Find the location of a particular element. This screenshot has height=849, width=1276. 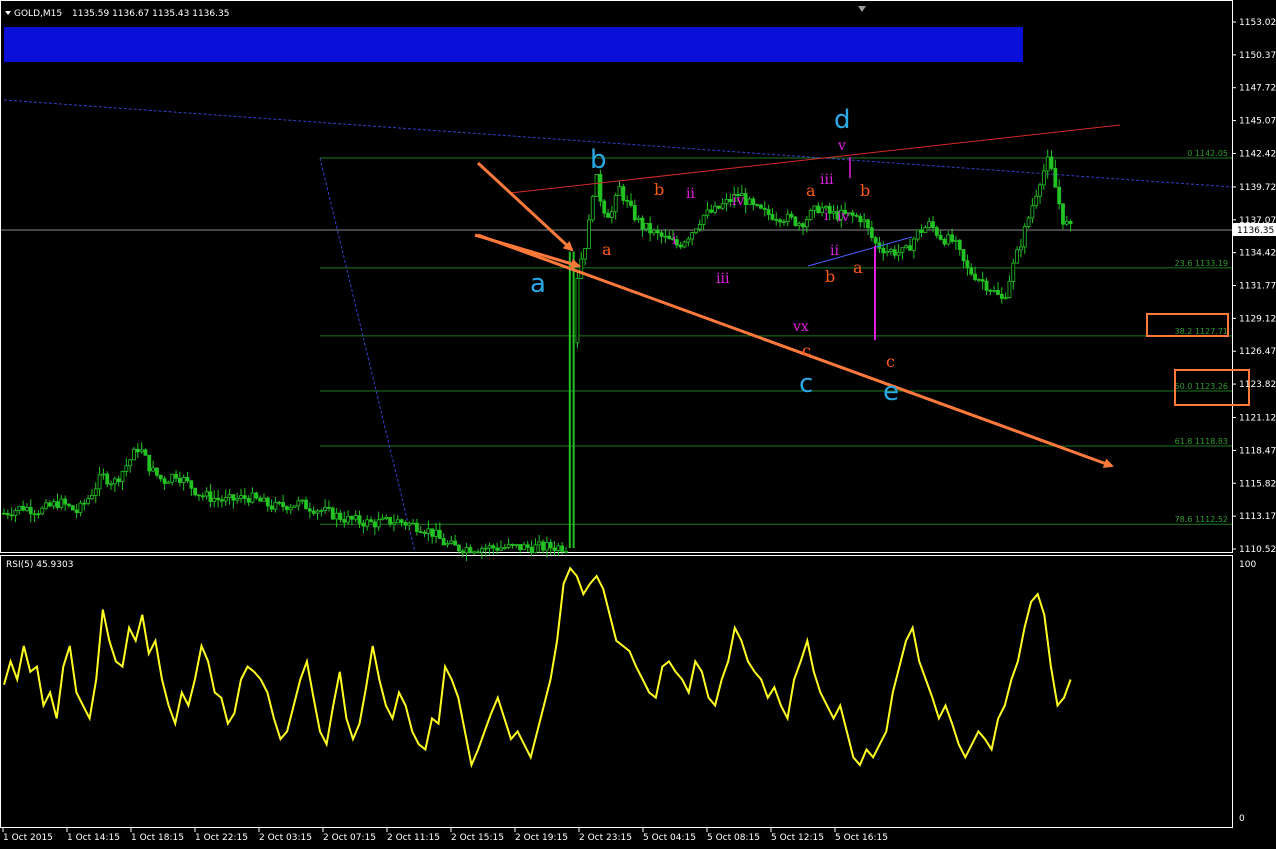

price-tick-label: 1145.07 is located at coordinates (1257, 122).